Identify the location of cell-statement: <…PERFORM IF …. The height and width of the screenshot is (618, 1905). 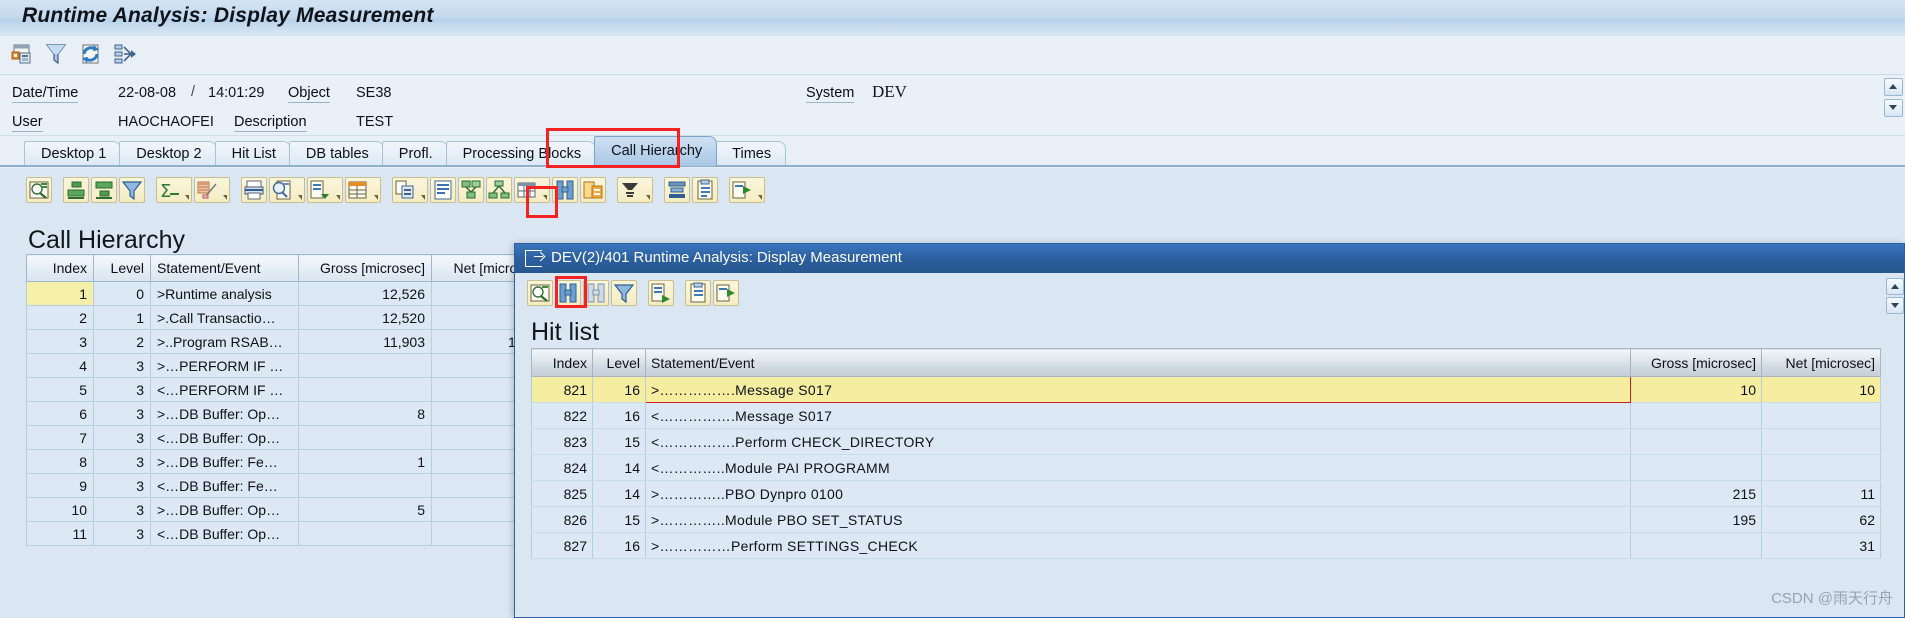
(224, 389).